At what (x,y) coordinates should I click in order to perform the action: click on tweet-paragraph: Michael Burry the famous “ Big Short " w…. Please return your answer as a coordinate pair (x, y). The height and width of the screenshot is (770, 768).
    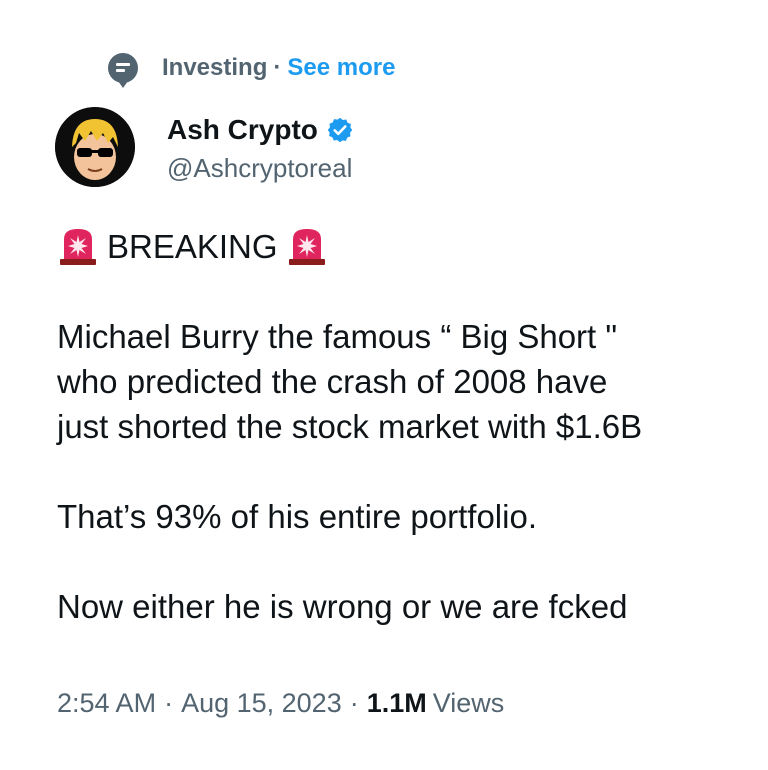
    Looking at the image, I should click on (350, 381).